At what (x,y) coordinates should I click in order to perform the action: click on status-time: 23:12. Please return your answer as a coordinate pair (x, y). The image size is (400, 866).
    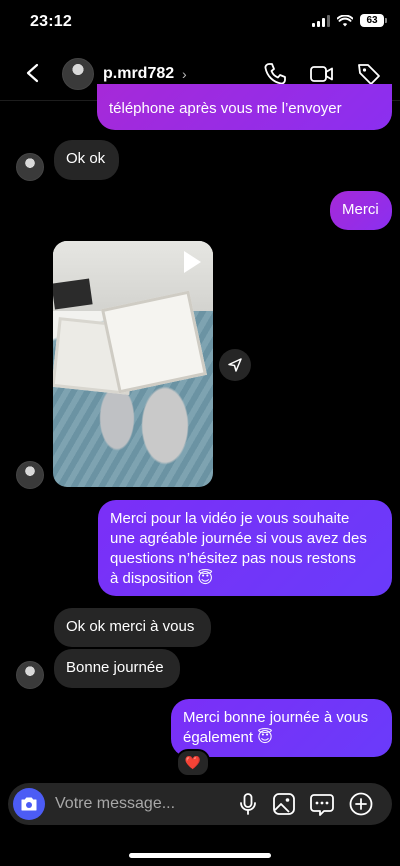
    Looking at the image, I should click on (51, 21).